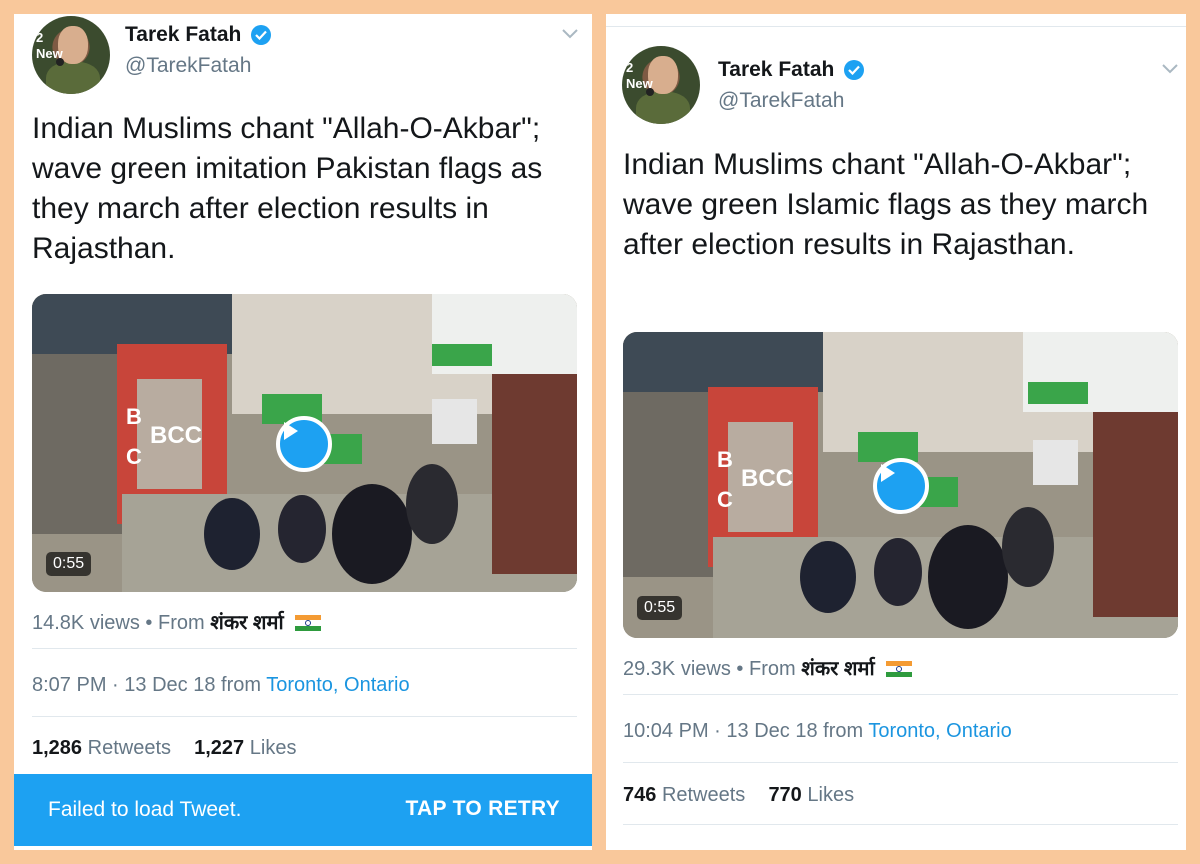 This screenshot has width=1200, height=864. I want to click on error-message: Failed to load Tweet., so click(145, 809).